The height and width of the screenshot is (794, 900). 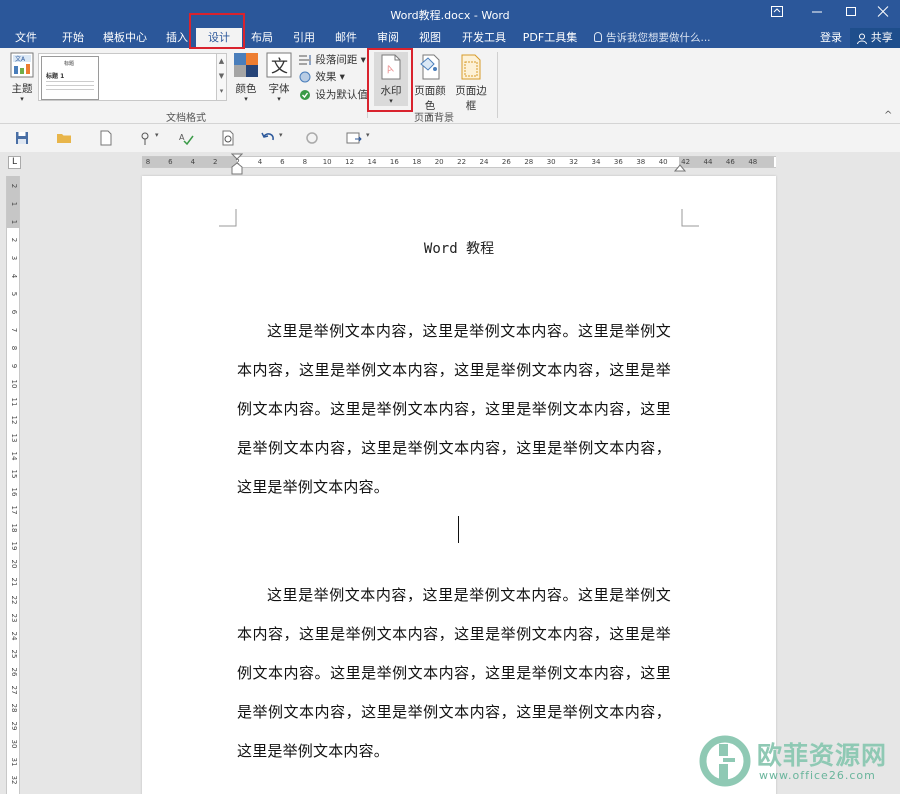 I want to click on tab-developer: 开发工具, so click(x=484, y=38).